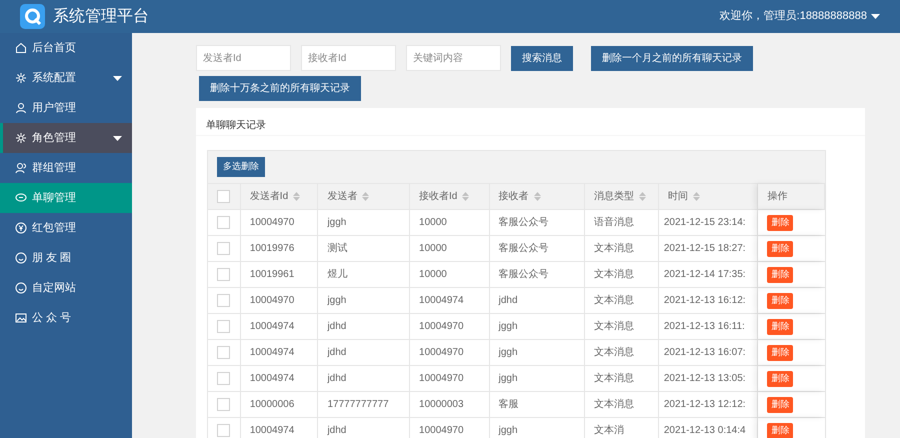 The width and height of the screenshot is (900, 438). What do you see at coordinates (66, 288) in the screenshot?
I see `sidebar-item: 自定网站` at bounding box center [66, 288].